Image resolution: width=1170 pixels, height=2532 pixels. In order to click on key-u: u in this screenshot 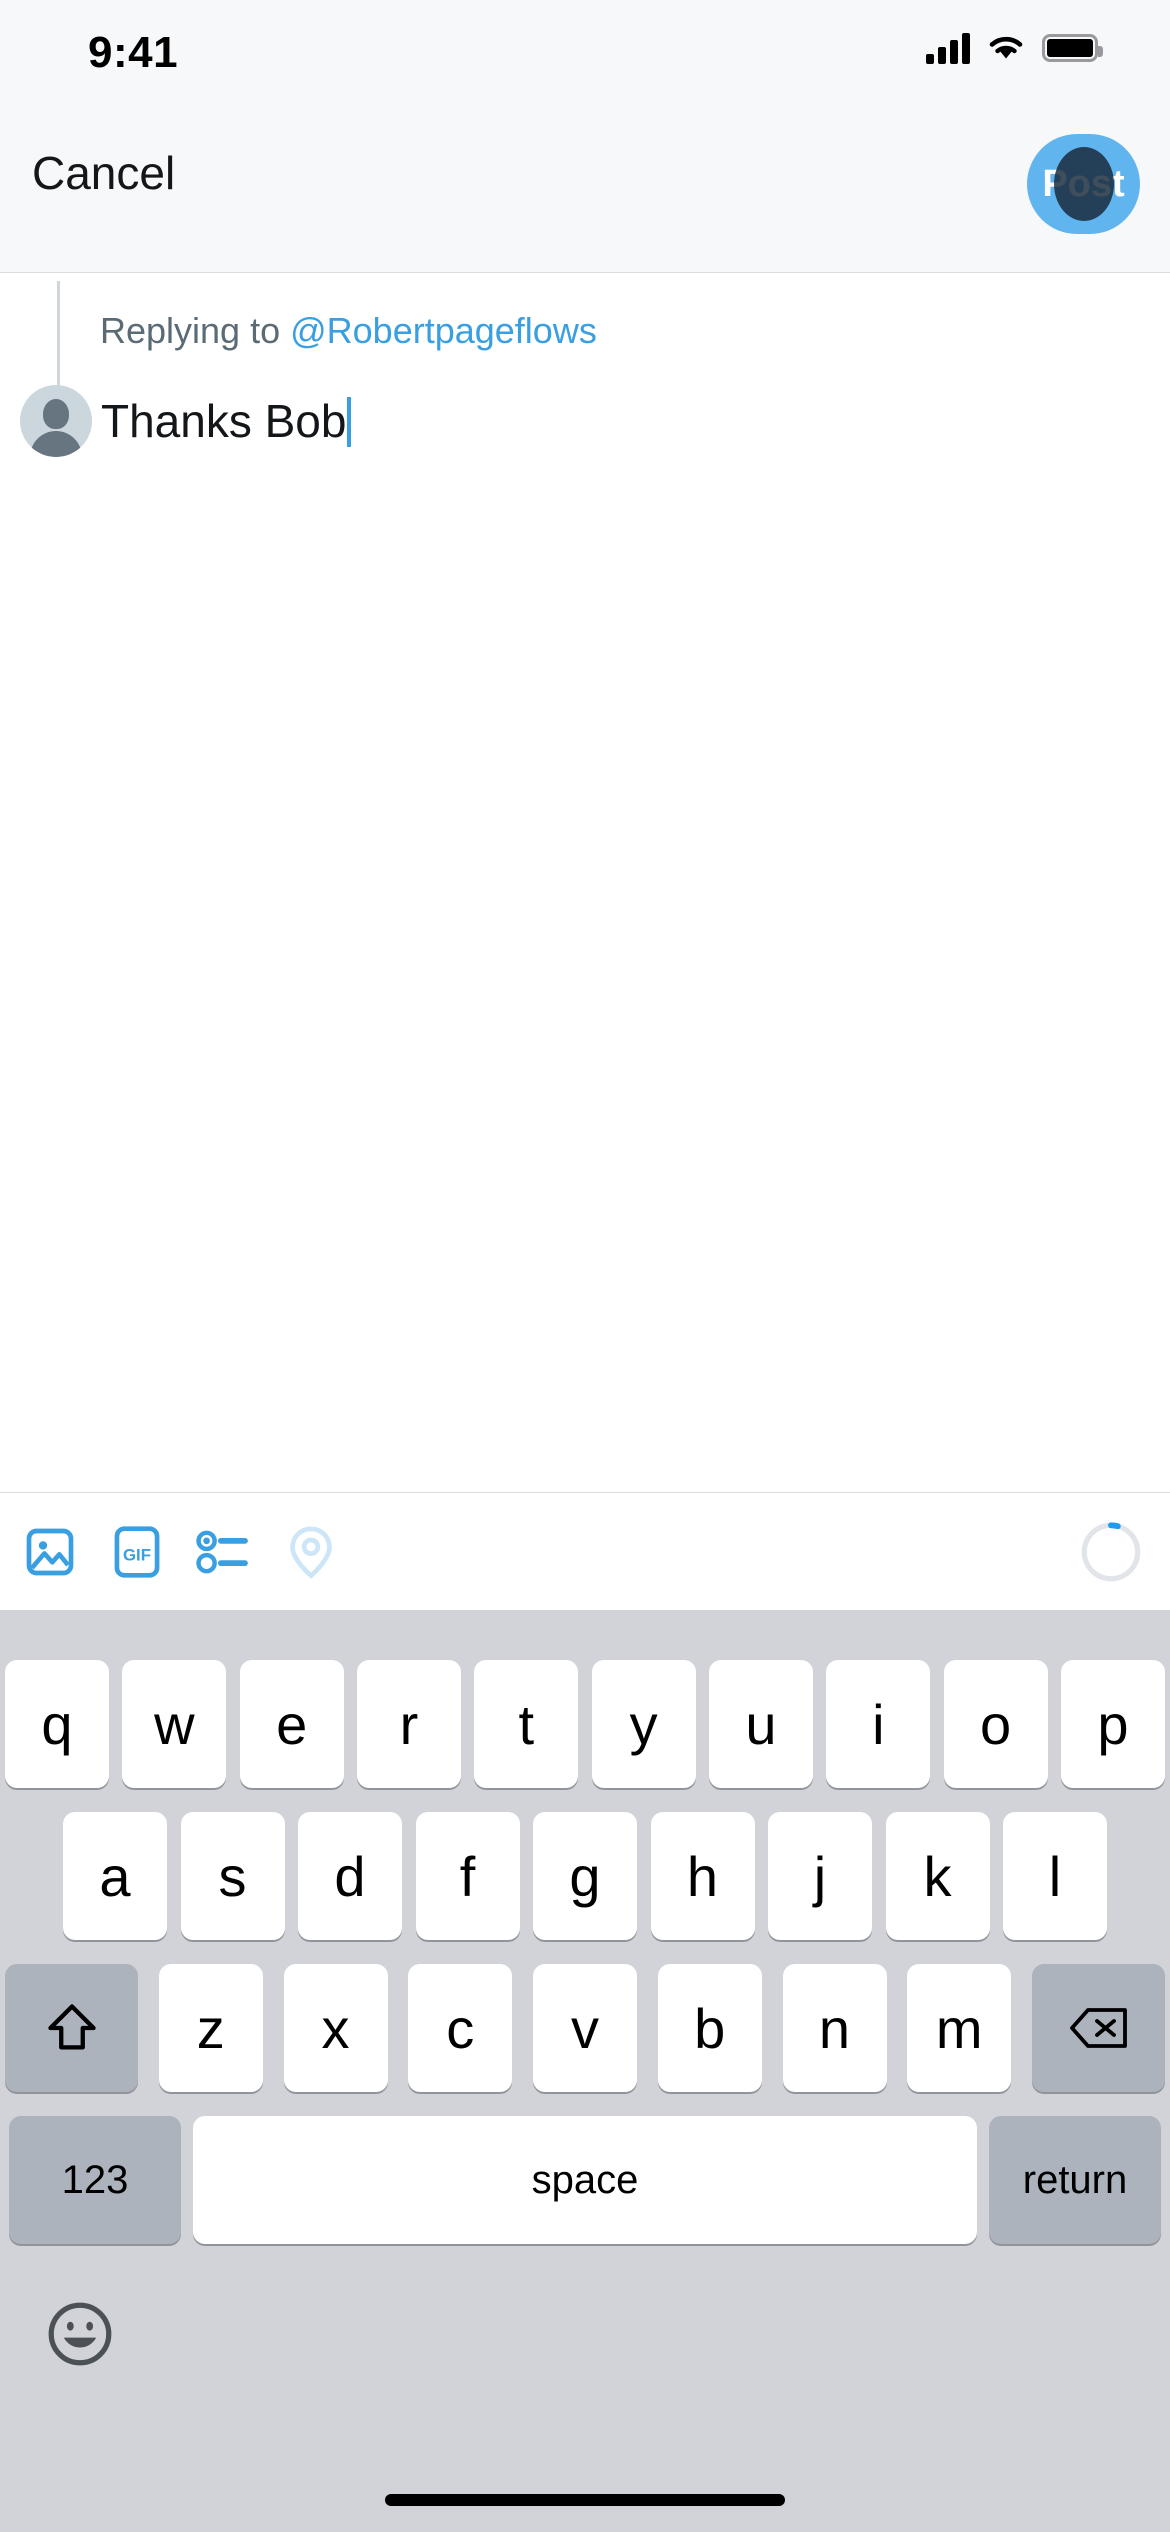, I will do `click(760, 1724)`.